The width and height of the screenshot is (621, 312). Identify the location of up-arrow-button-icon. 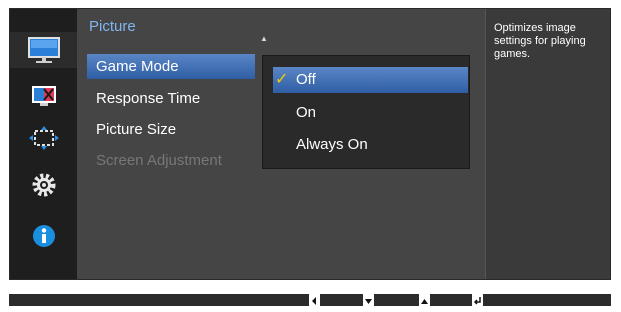
(424, 301).